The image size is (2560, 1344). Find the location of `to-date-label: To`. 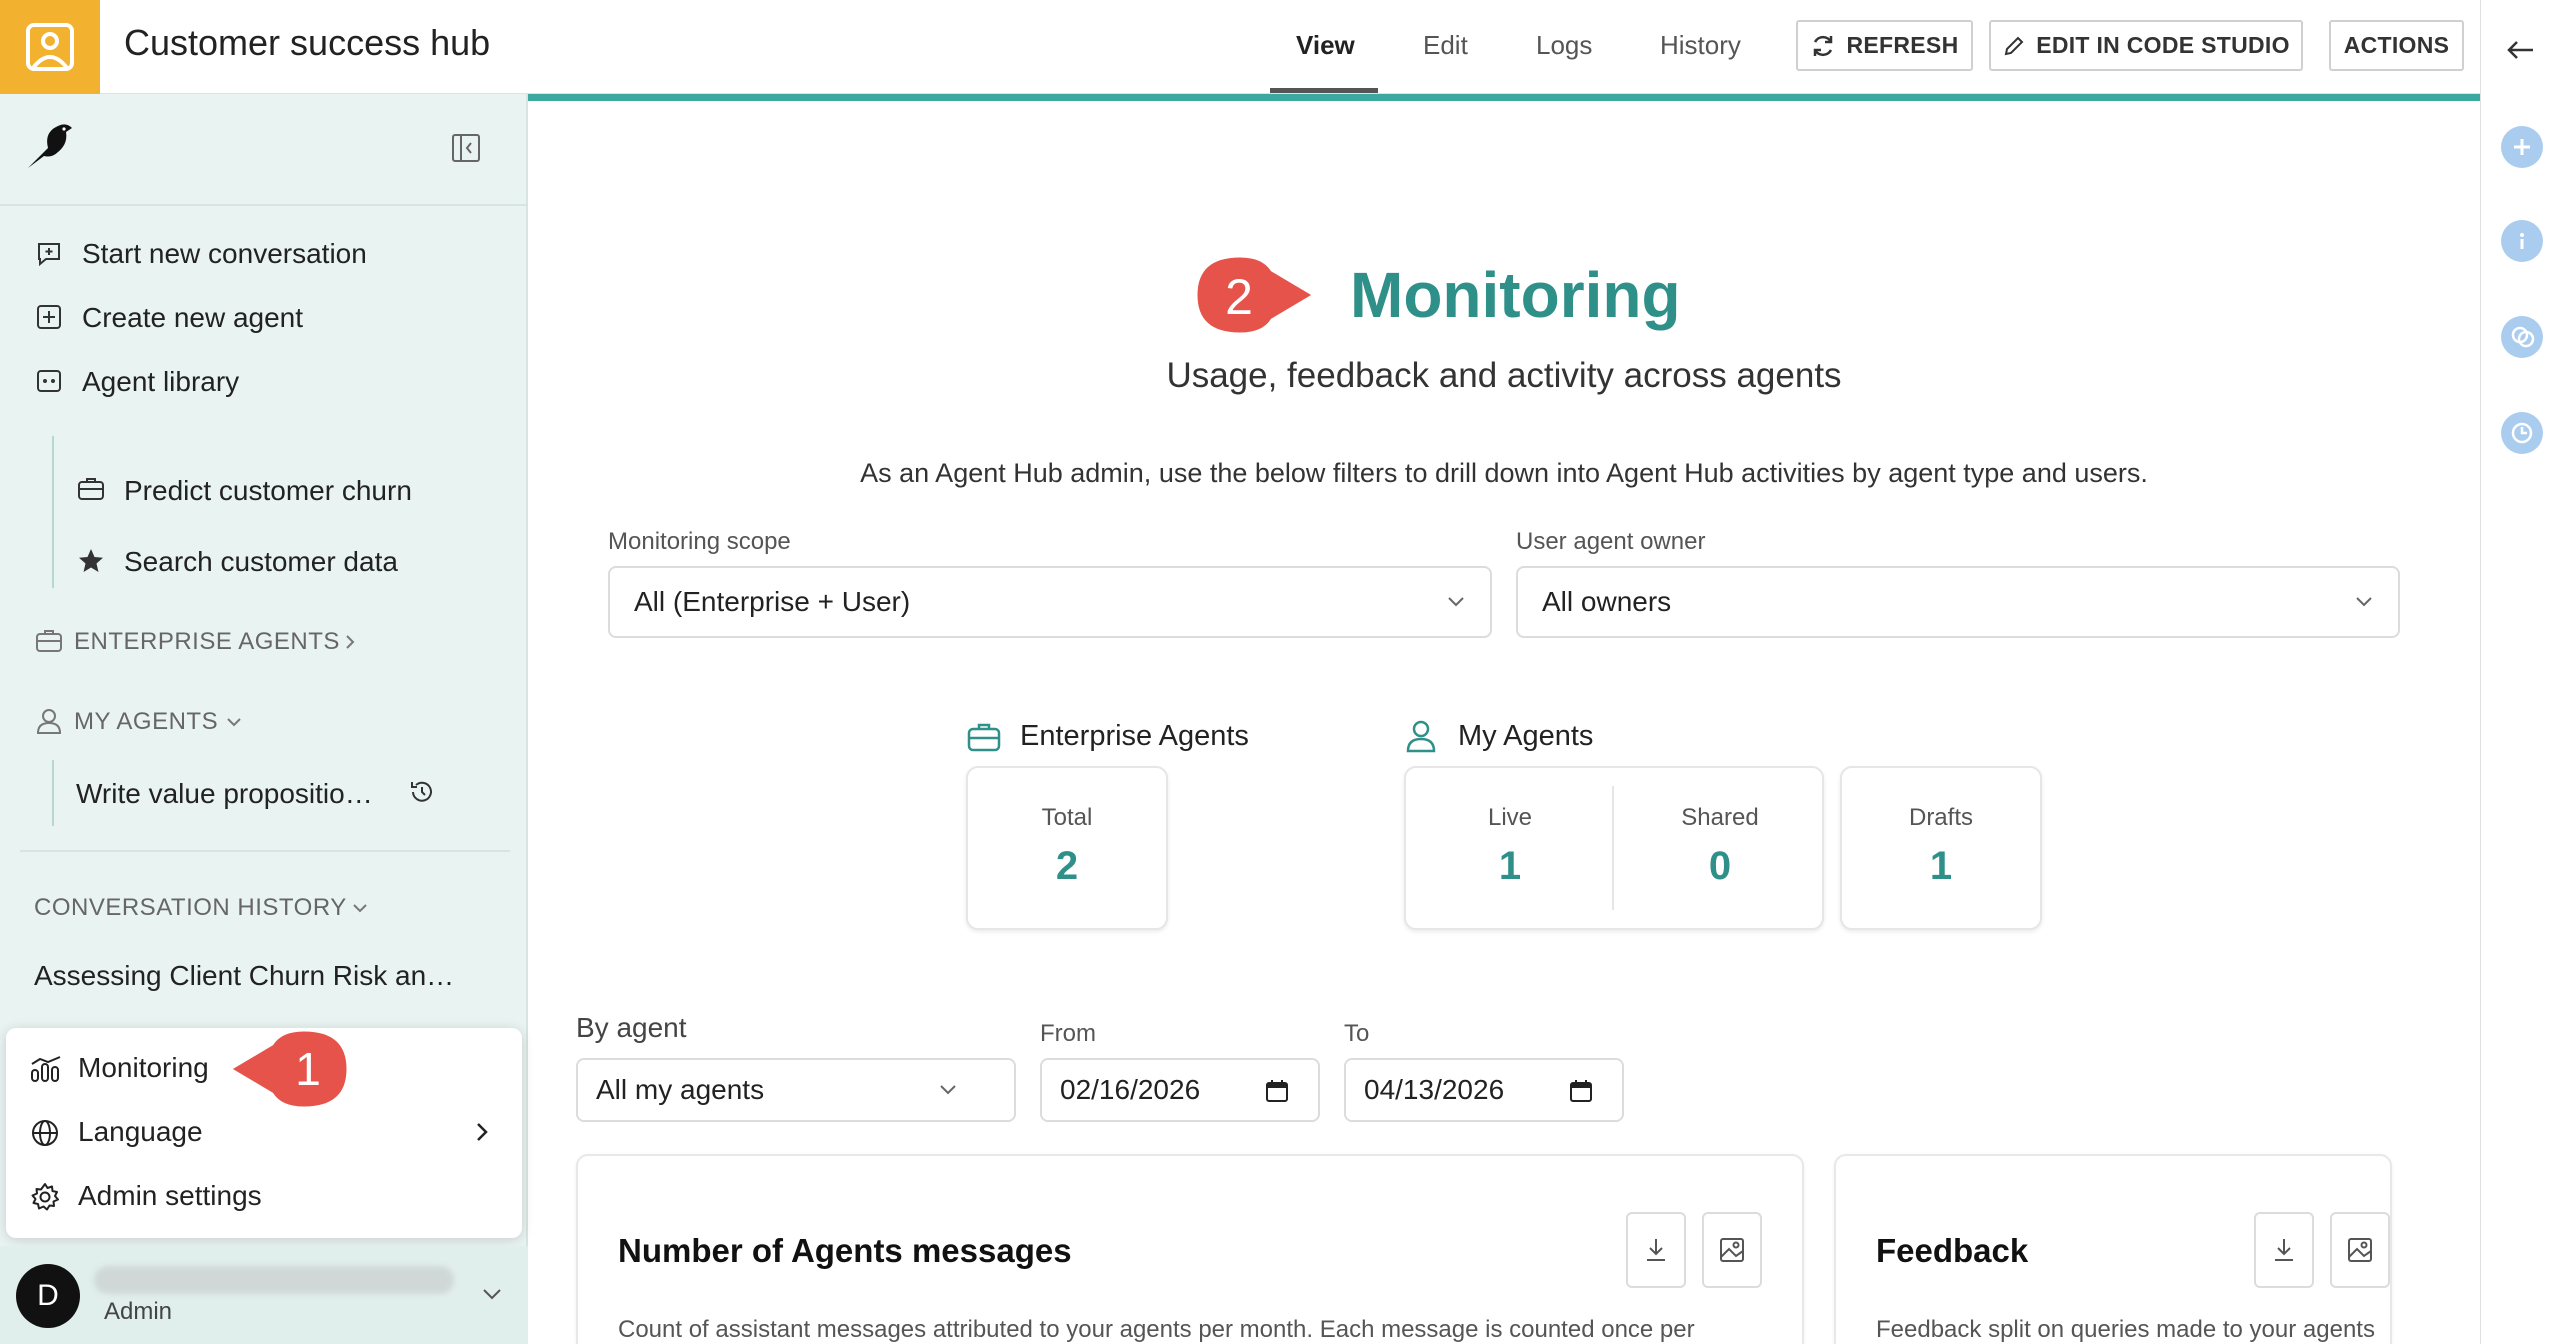

to-date-label: To is located at coordinates (1357, 1033).